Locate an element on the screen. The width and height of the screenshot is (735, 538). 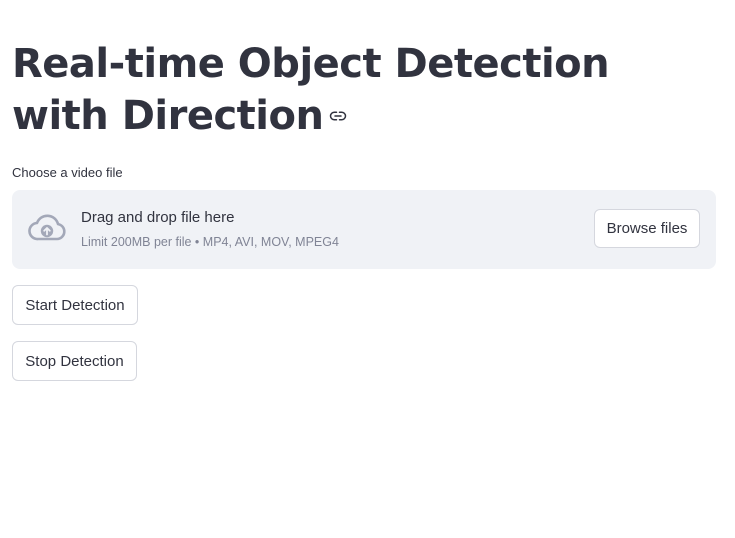
file-uploader-label: Choose a video file is located at coordinates (67, 172).